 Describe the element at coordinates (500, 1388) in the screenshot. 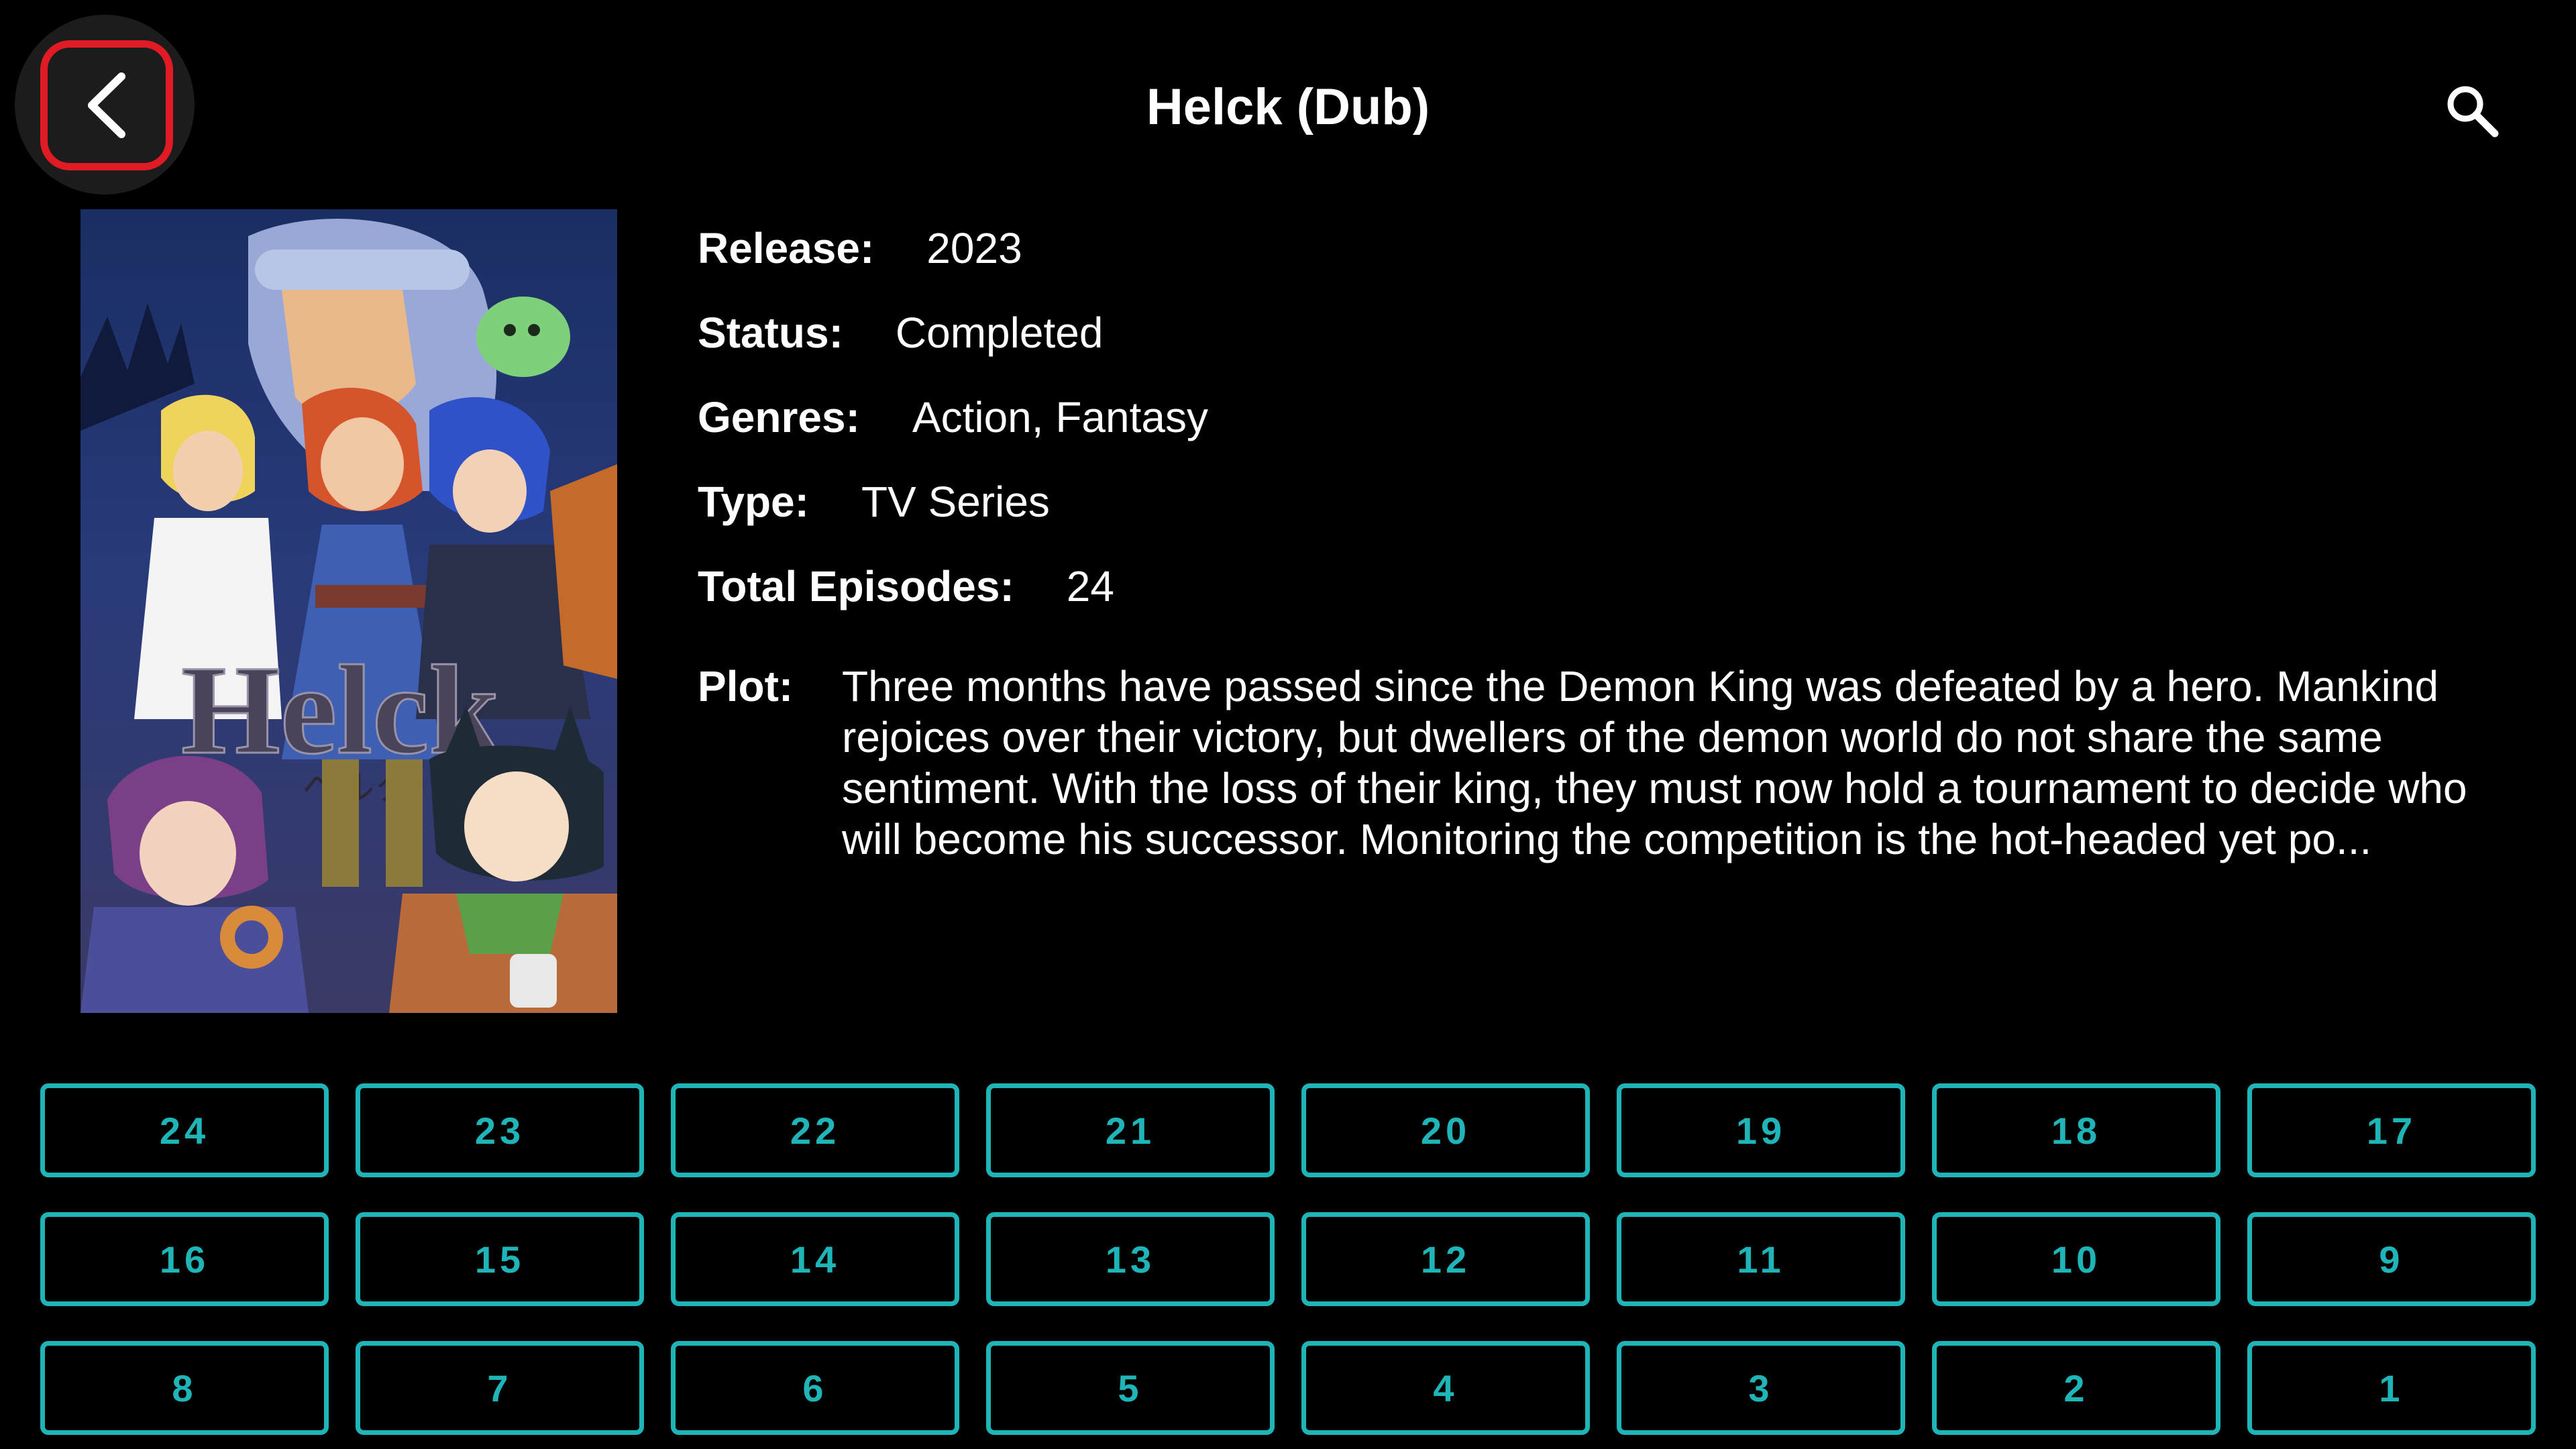

I see `episode-button-7: 7` at that location.